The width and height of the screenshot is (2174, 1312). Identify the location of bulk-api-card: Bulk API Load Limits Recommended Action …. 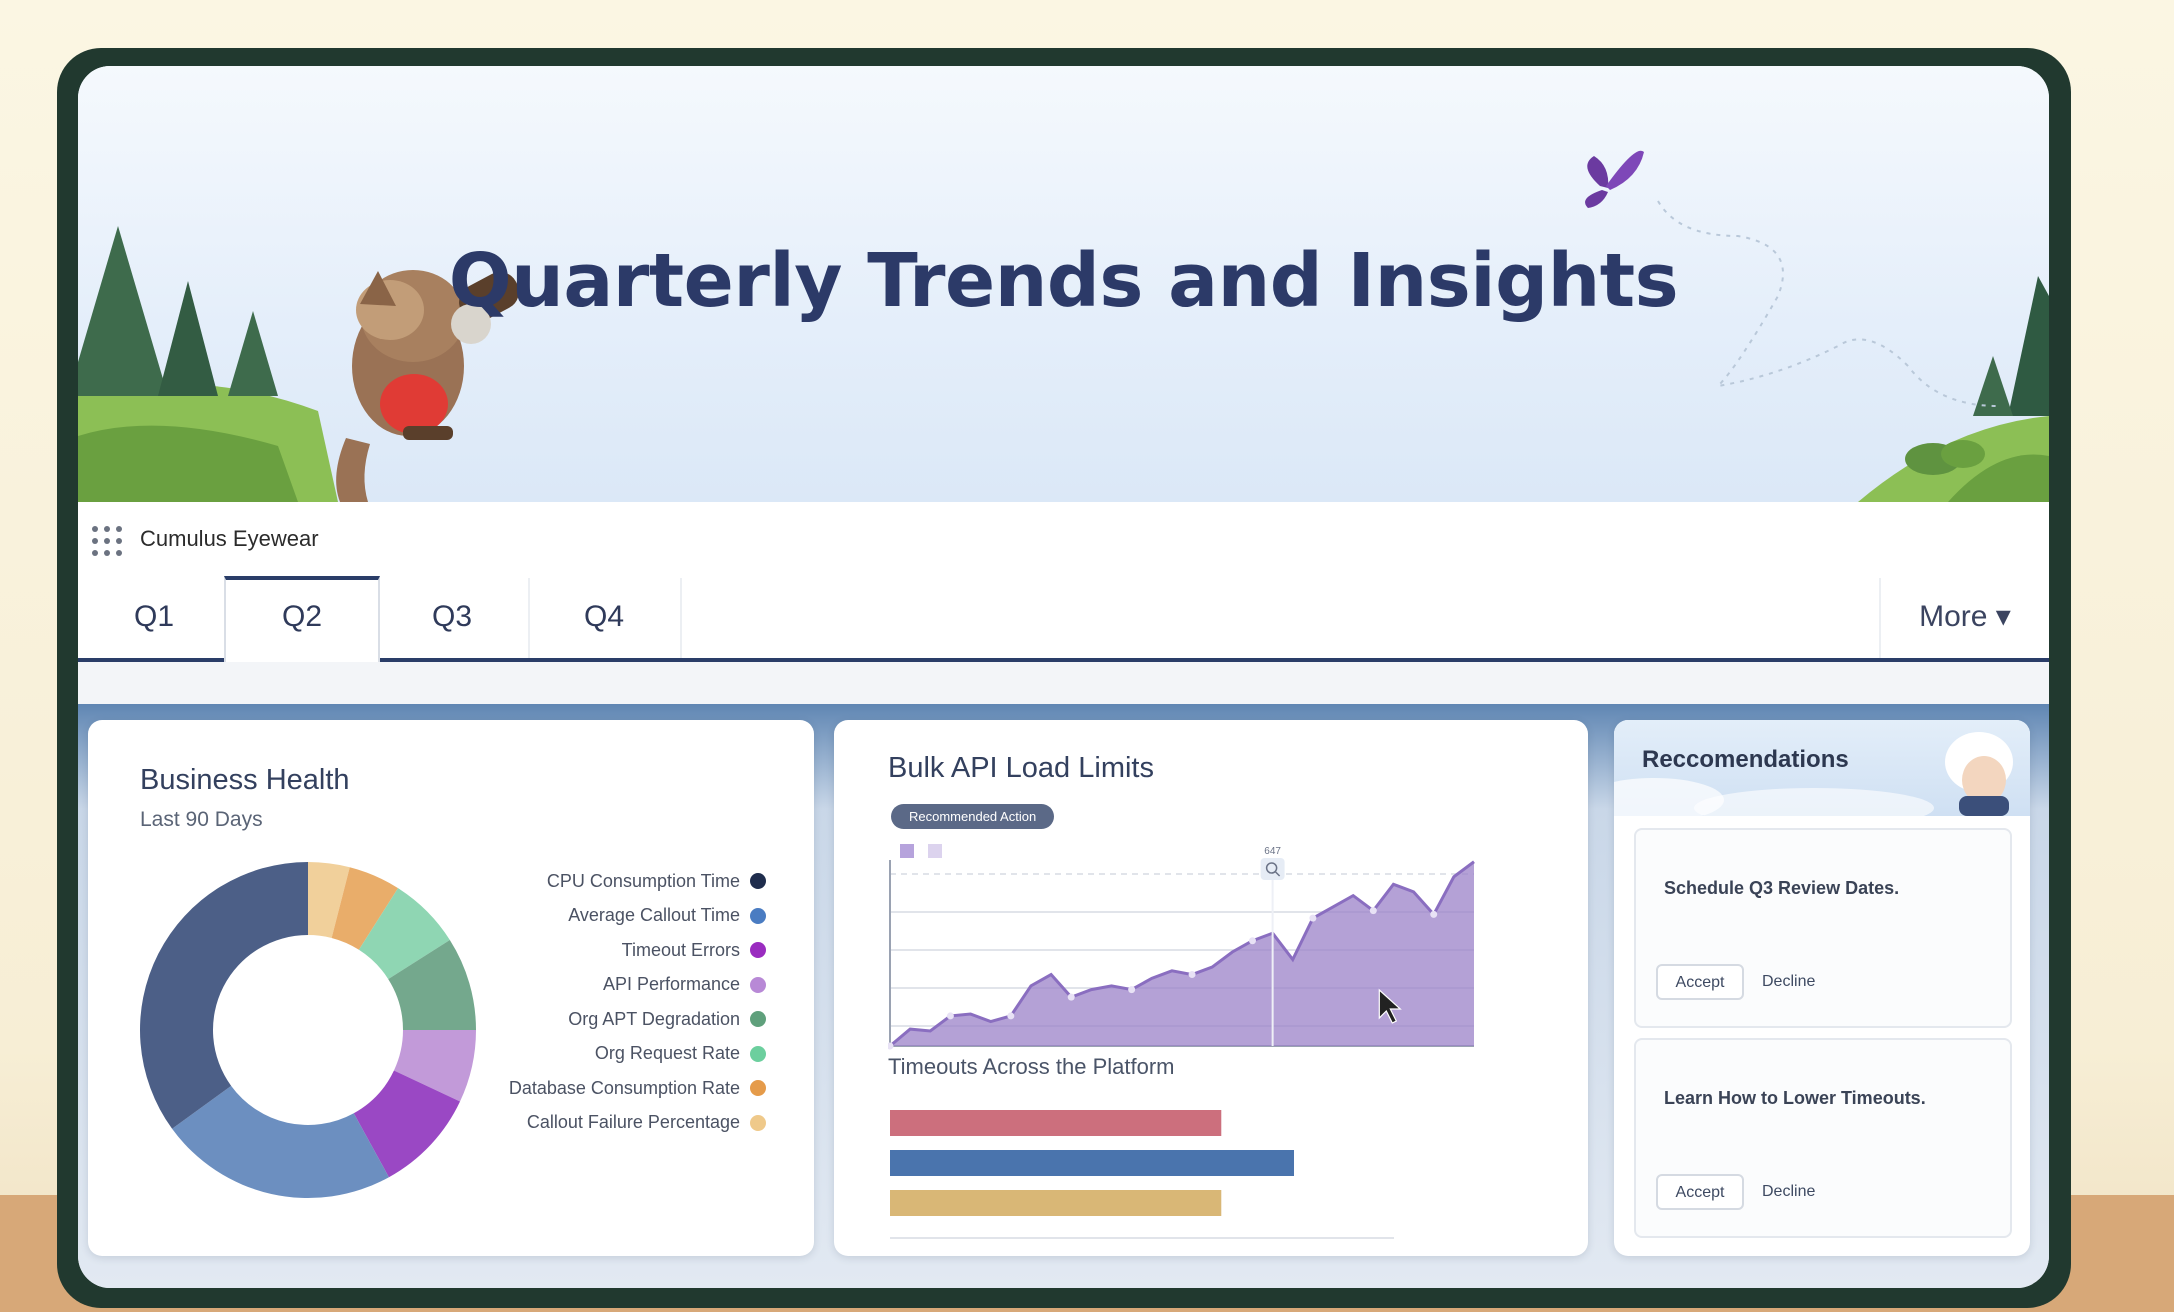
(1211, 988).